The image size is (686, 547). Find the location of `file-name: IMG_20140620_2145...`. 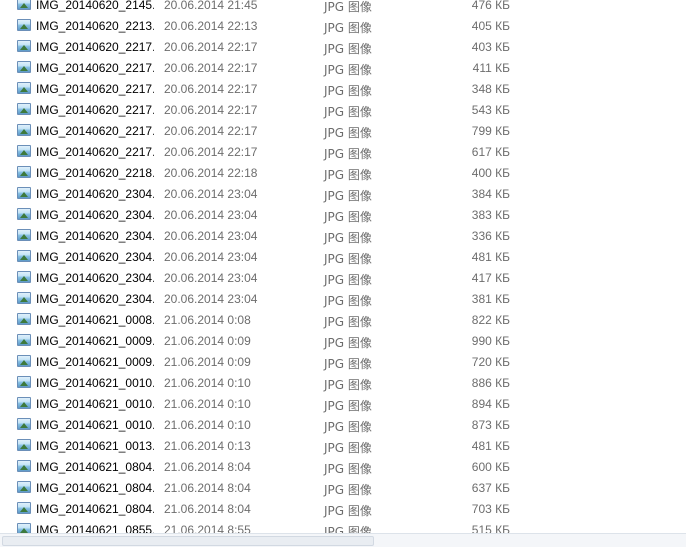

file-name: IMG_20140620_2145... is located at coordinates (95, 6).